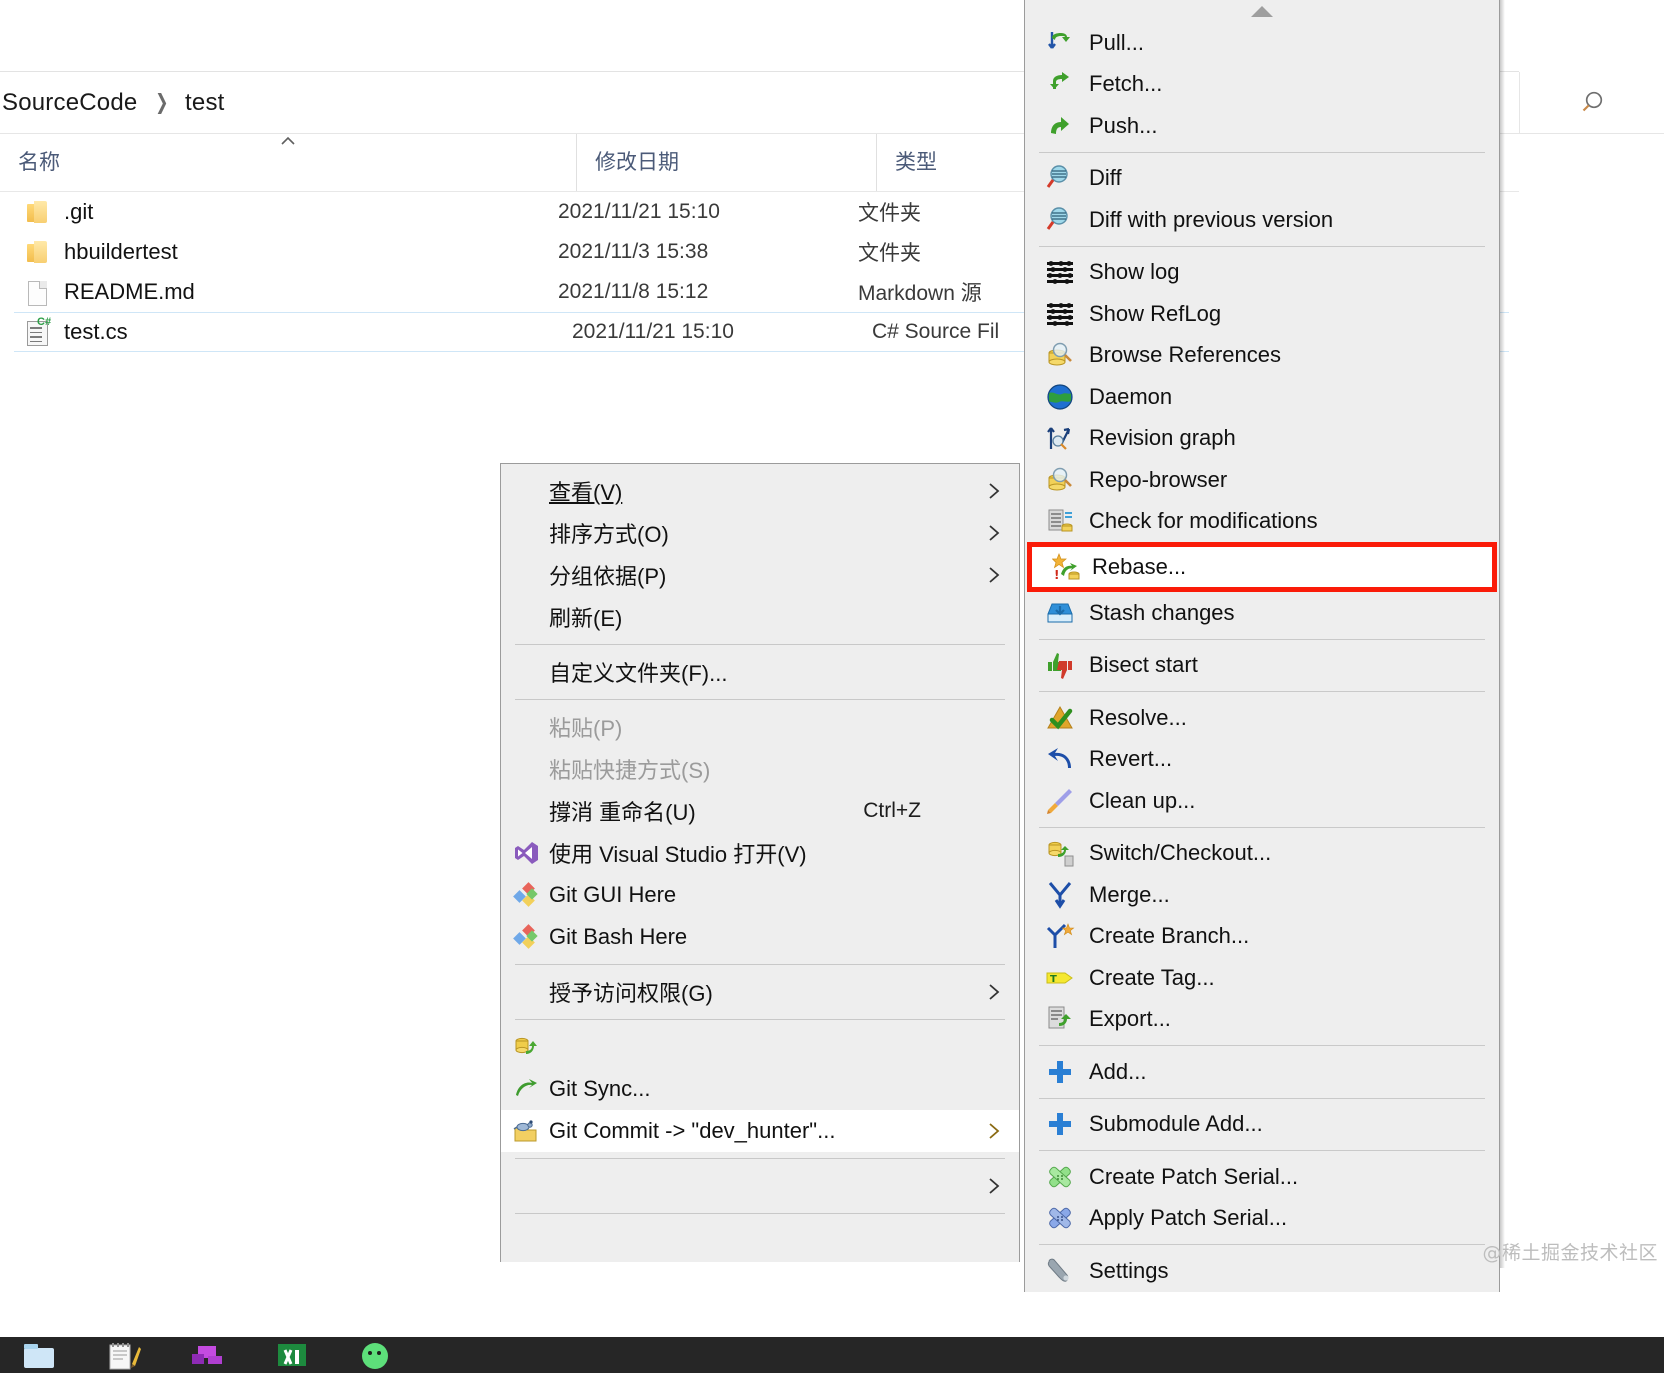  Describe the element at coordinates (1262, 613) in the screenshot. I see `submenu-item-stash-changes: Stash changes` at that location.